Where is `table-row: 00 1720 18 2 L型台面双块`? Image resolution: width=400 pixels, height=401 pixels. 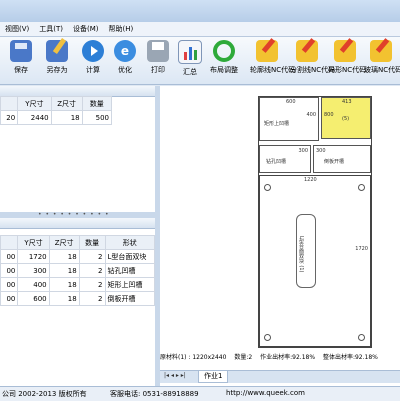
table-row: 00 1720 18 2 L型台面双块 is located at coordinates (78, 256).